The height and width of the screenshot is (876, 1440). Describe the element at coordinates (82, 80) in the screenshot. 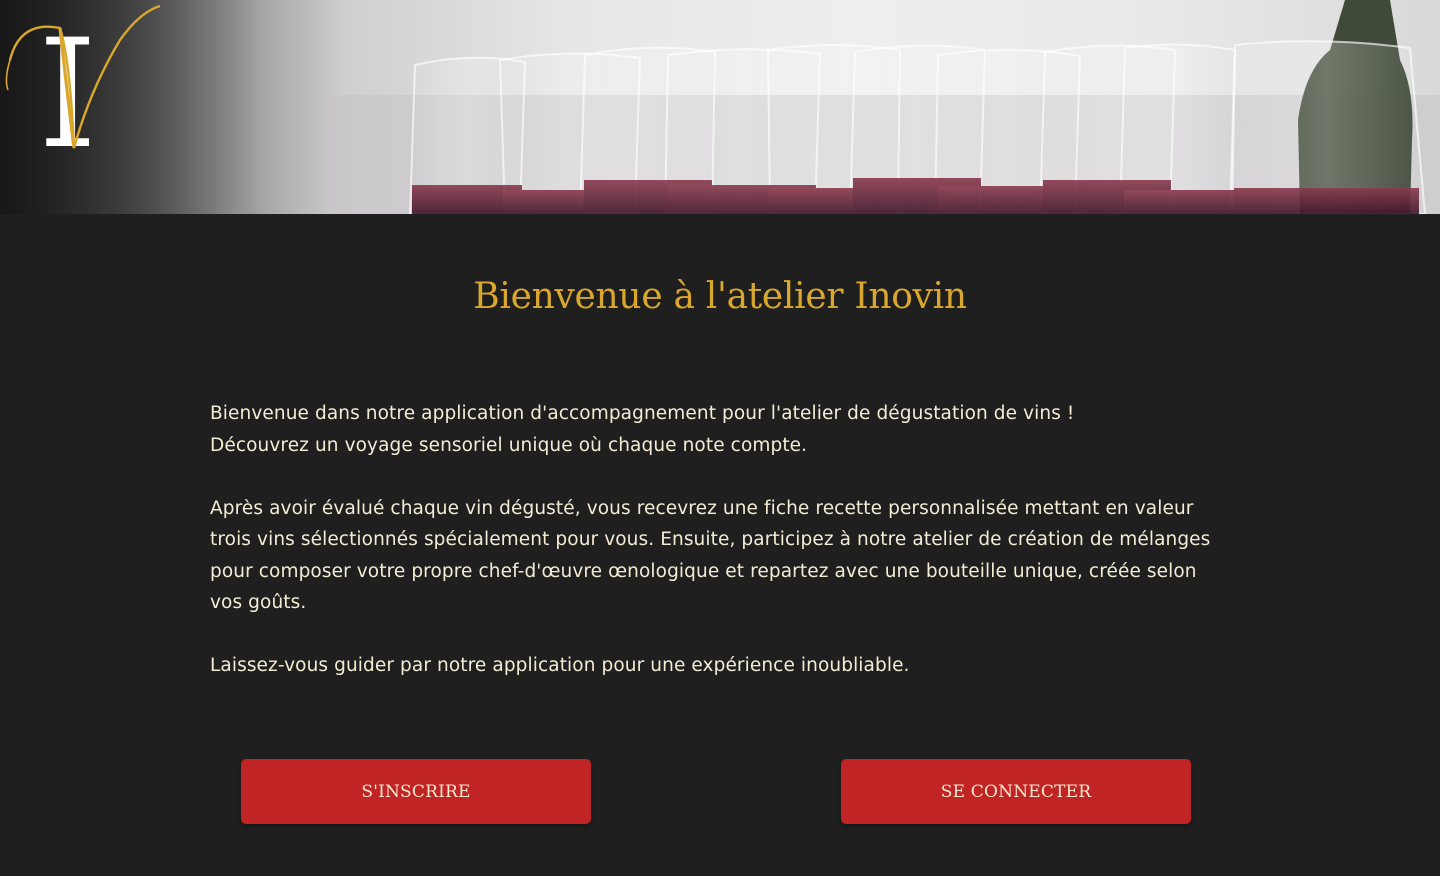

I see `inovin-logo: I` at that location.